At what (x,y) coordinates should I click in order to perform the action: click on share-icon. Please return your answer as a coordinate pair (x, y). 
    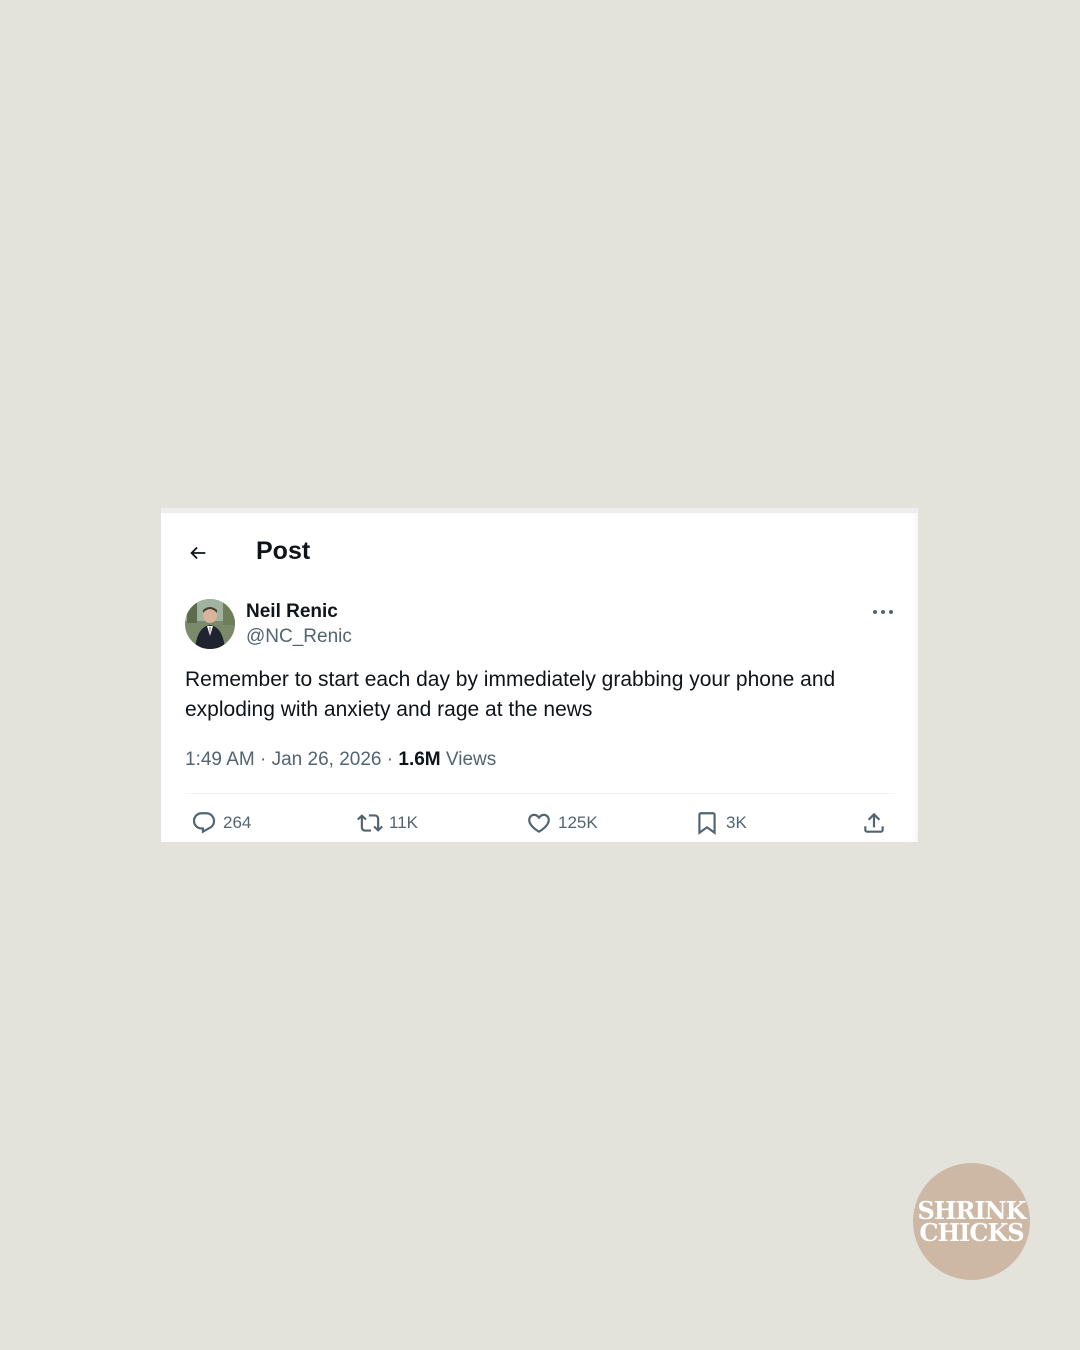
    Looking at the image, I should click on (874, 822).